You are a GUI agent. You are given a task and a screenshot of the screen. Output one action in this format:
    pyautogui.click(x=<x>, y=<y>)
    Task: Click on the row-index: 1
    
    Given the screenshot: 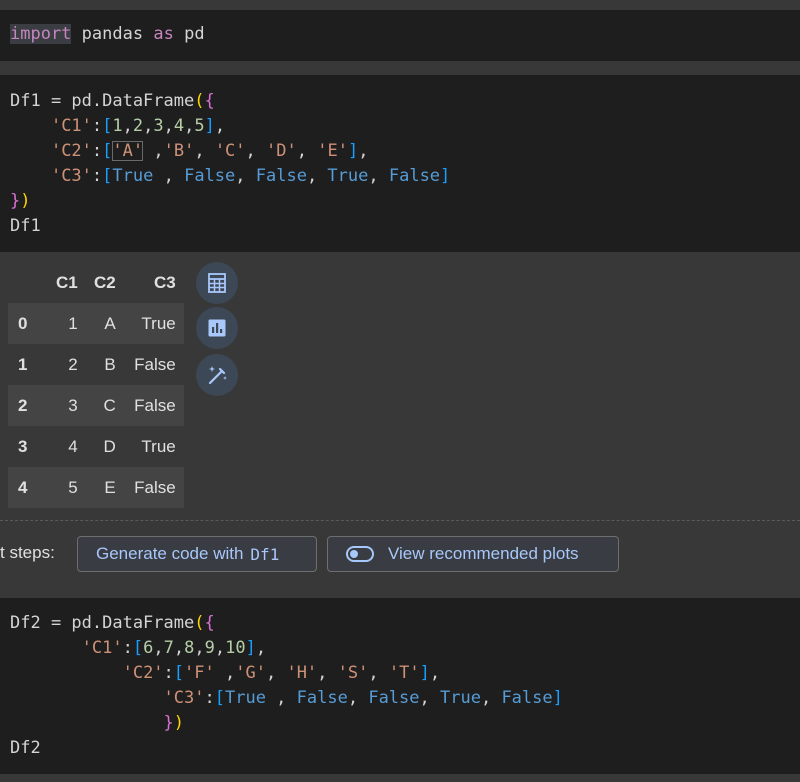 What is the action you would take?
    pyautogui.click(x=23, y=364)
    